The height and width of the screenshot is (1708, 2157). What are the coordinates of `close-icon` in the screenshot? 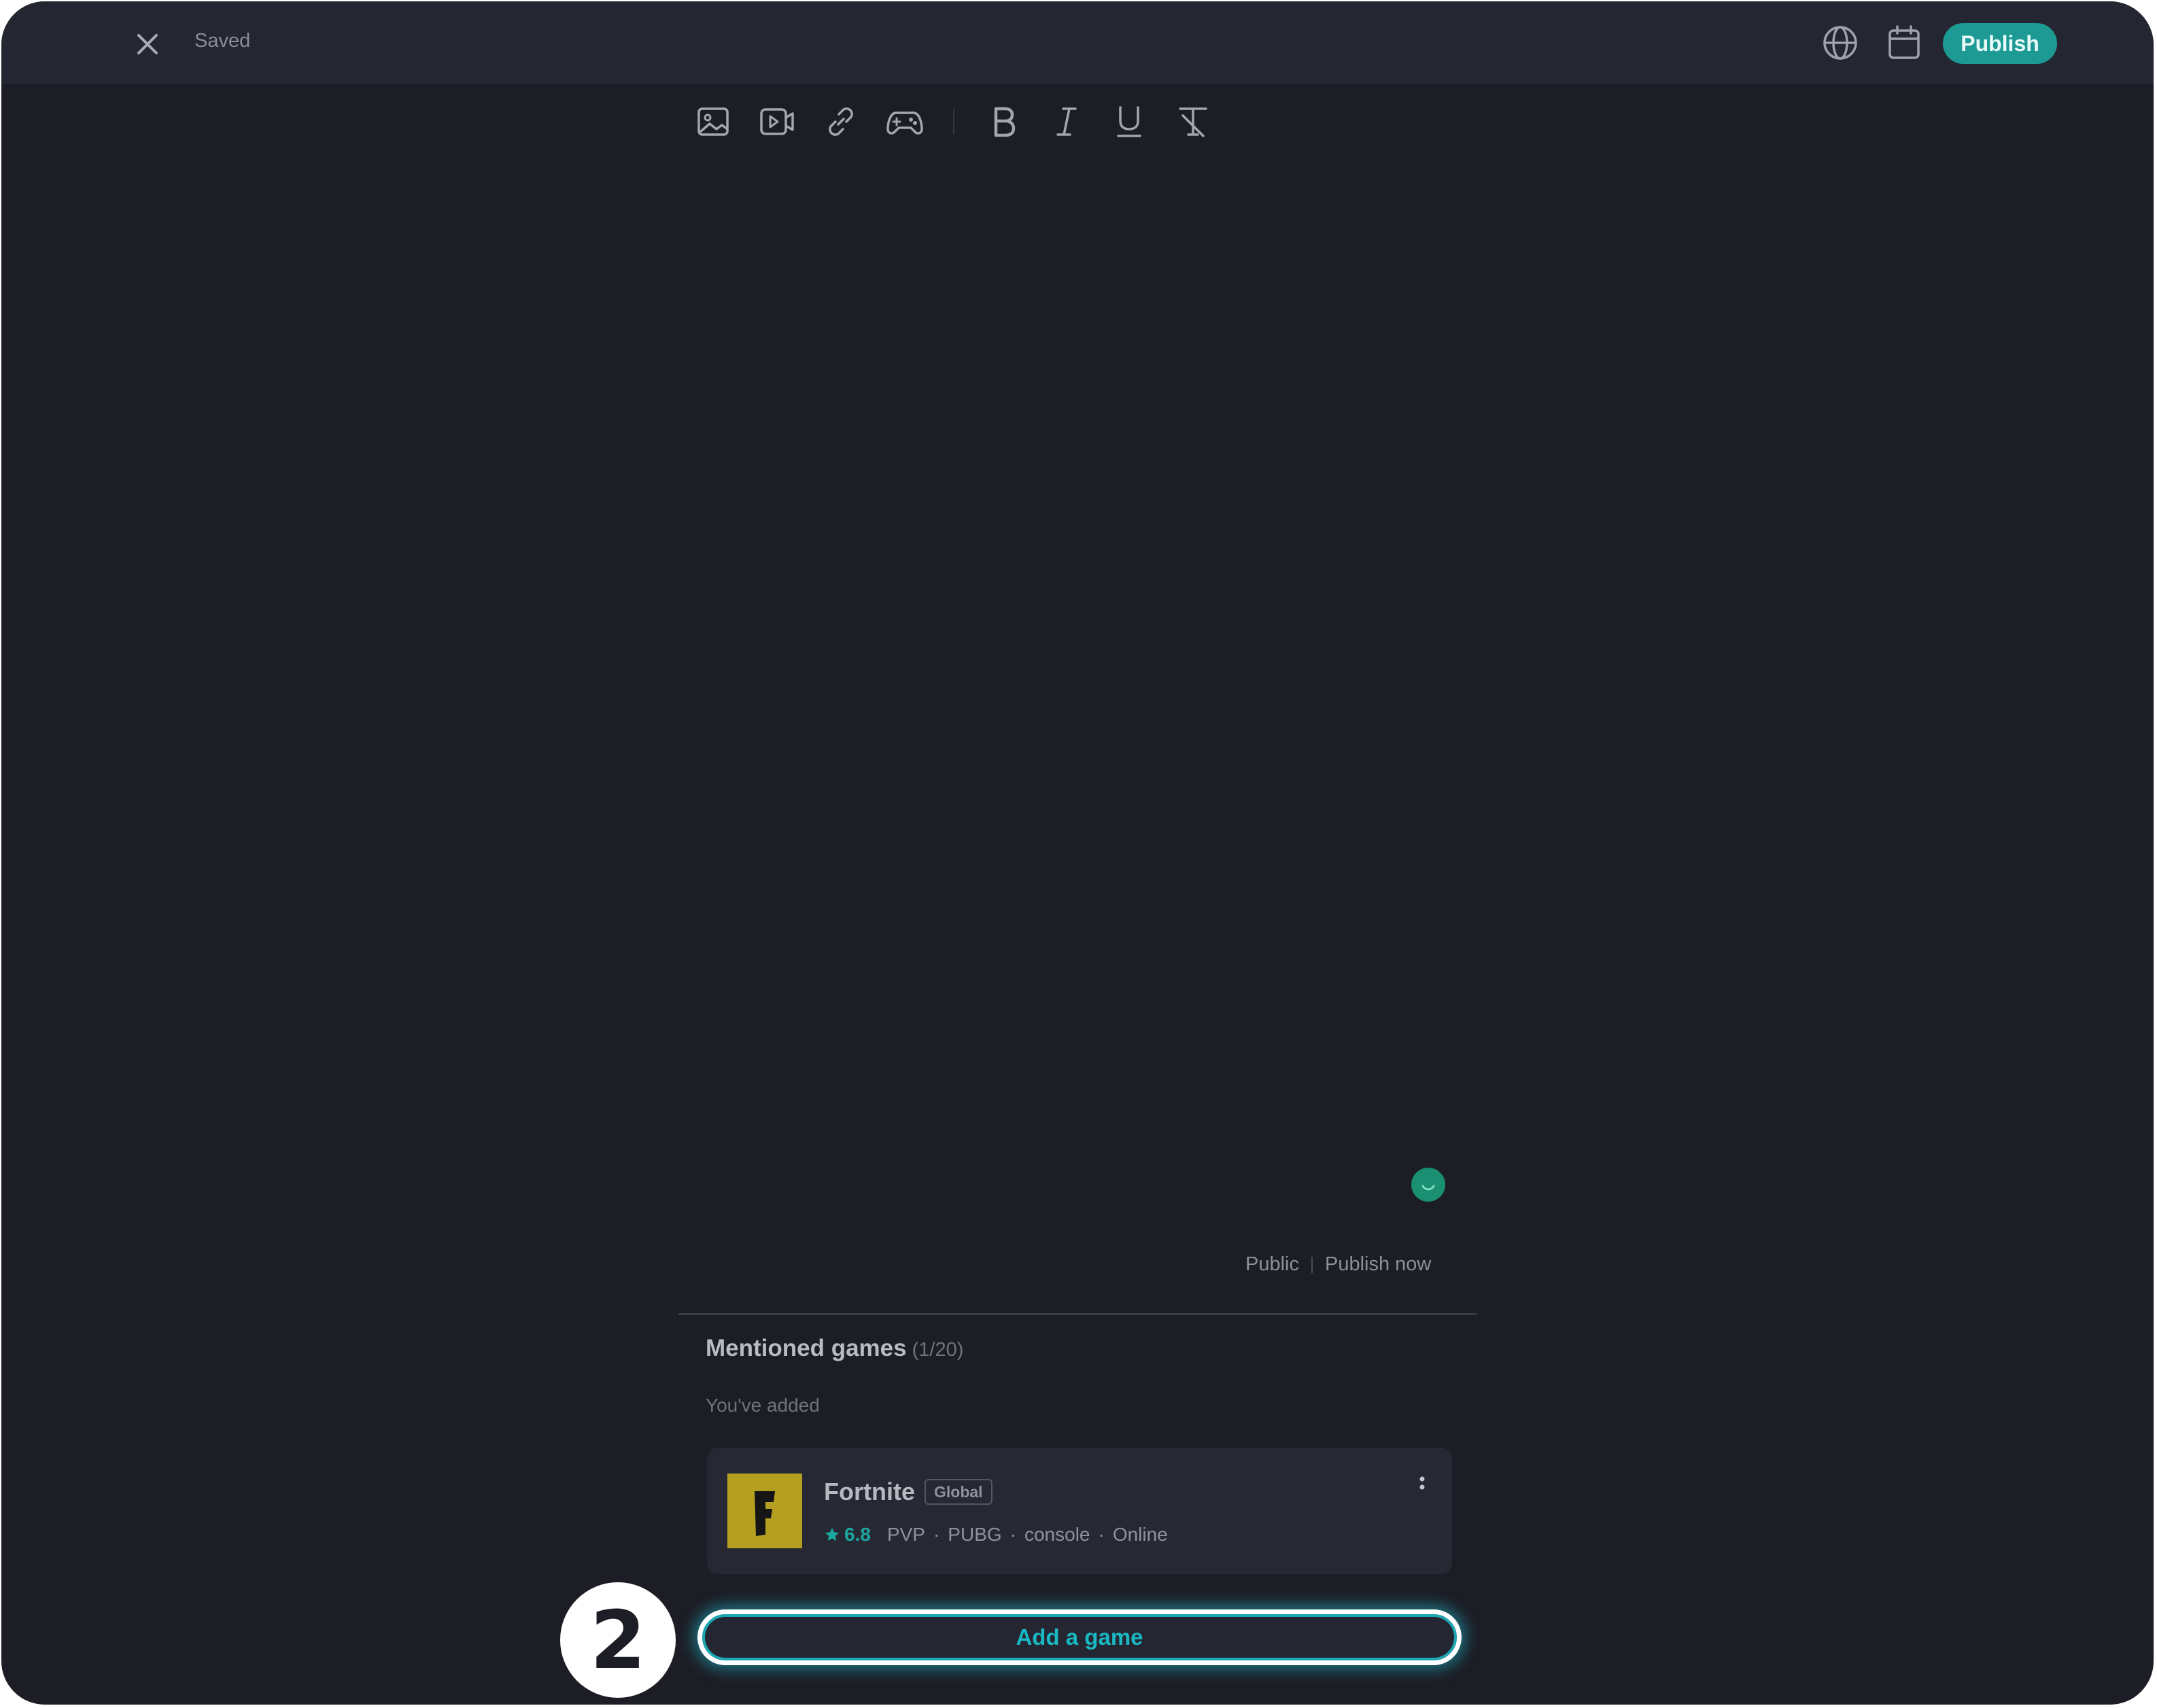 It's located at (148, 44).